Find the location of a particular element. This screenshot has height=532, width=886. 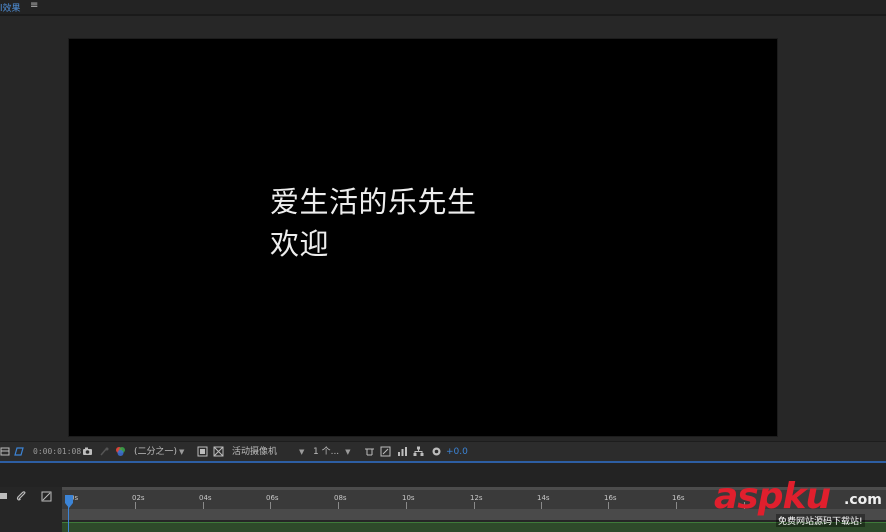

color-channel-icon is located at coordinates (120, 451).